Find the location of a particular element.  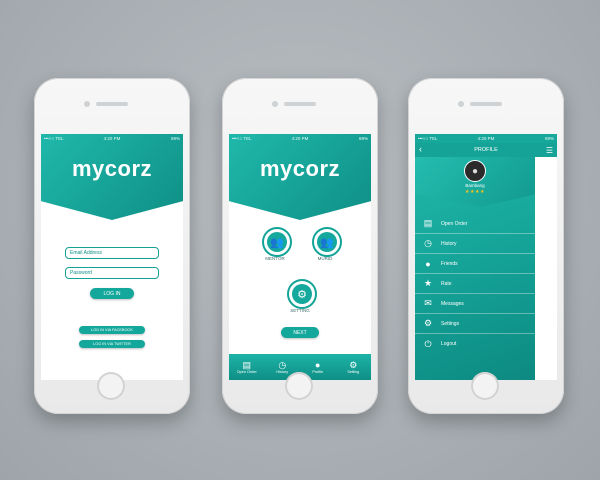

mentor-label: MENTOR is located at coordinates (275, 258).